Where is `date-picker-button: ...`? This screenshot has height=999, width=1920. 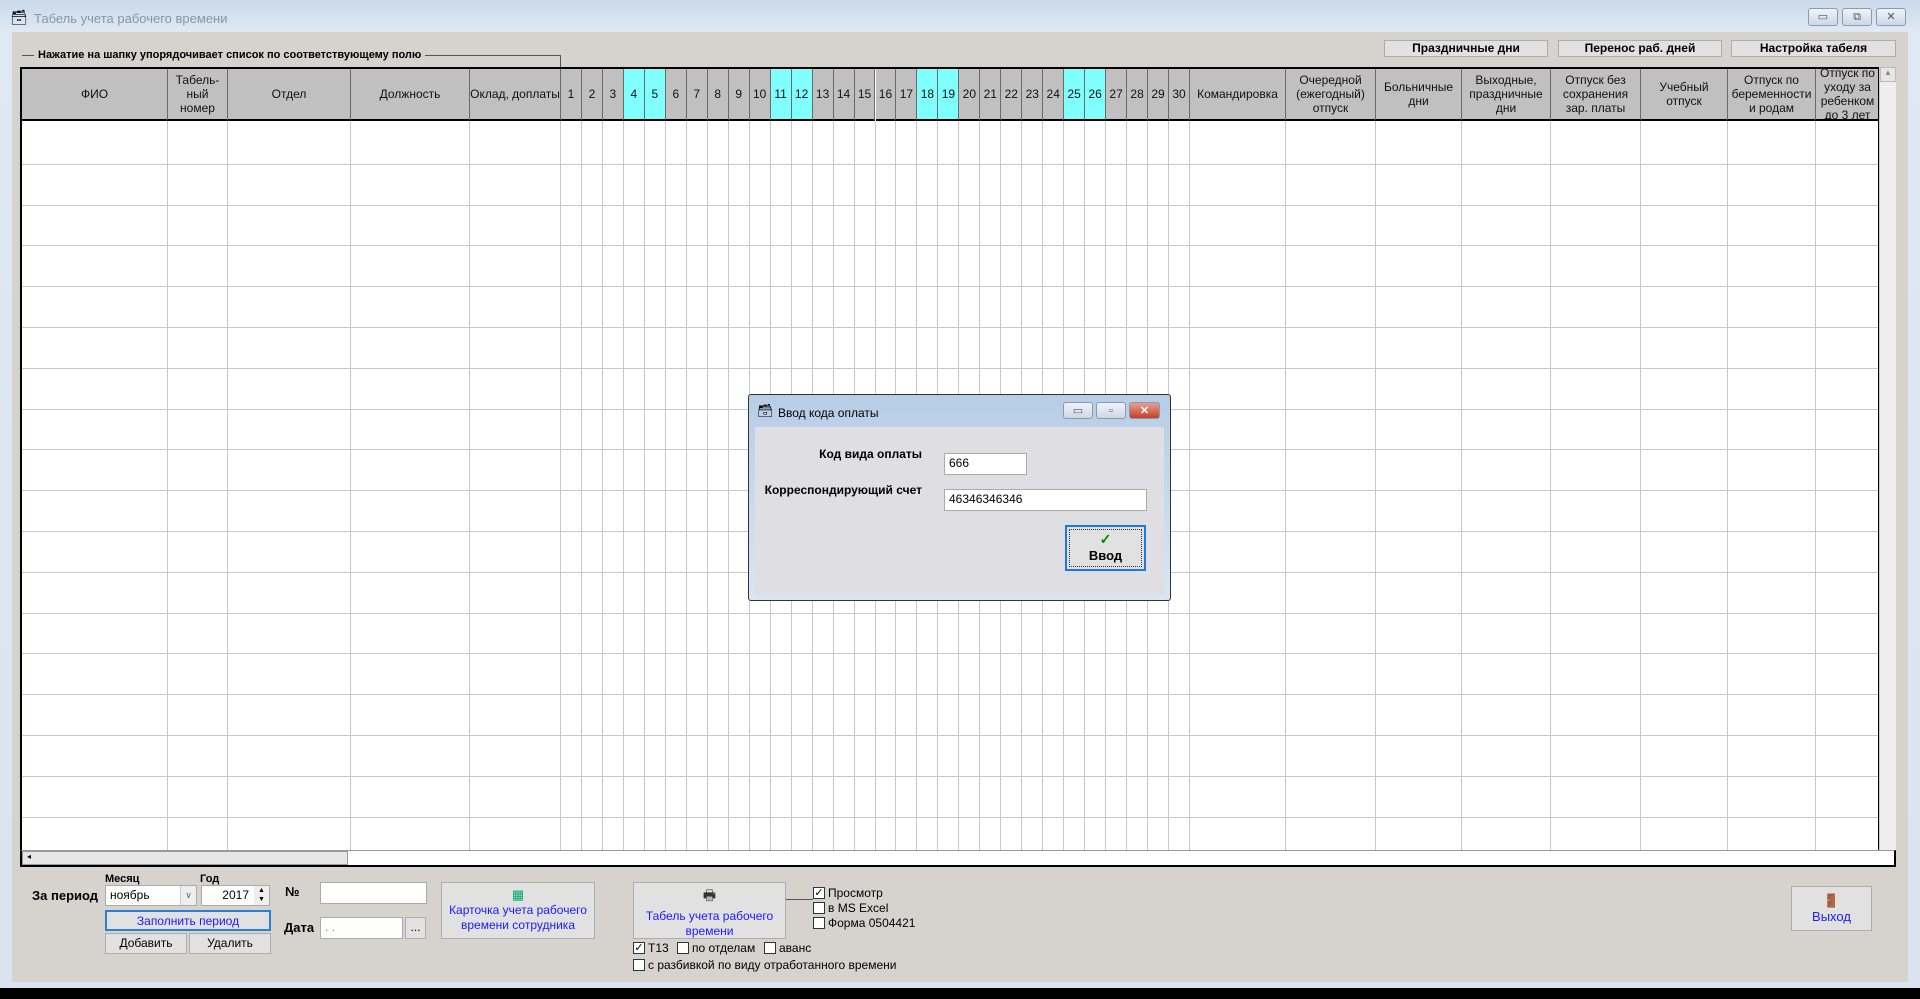
date-picker-button: ... is located at coordinates (415, 928).